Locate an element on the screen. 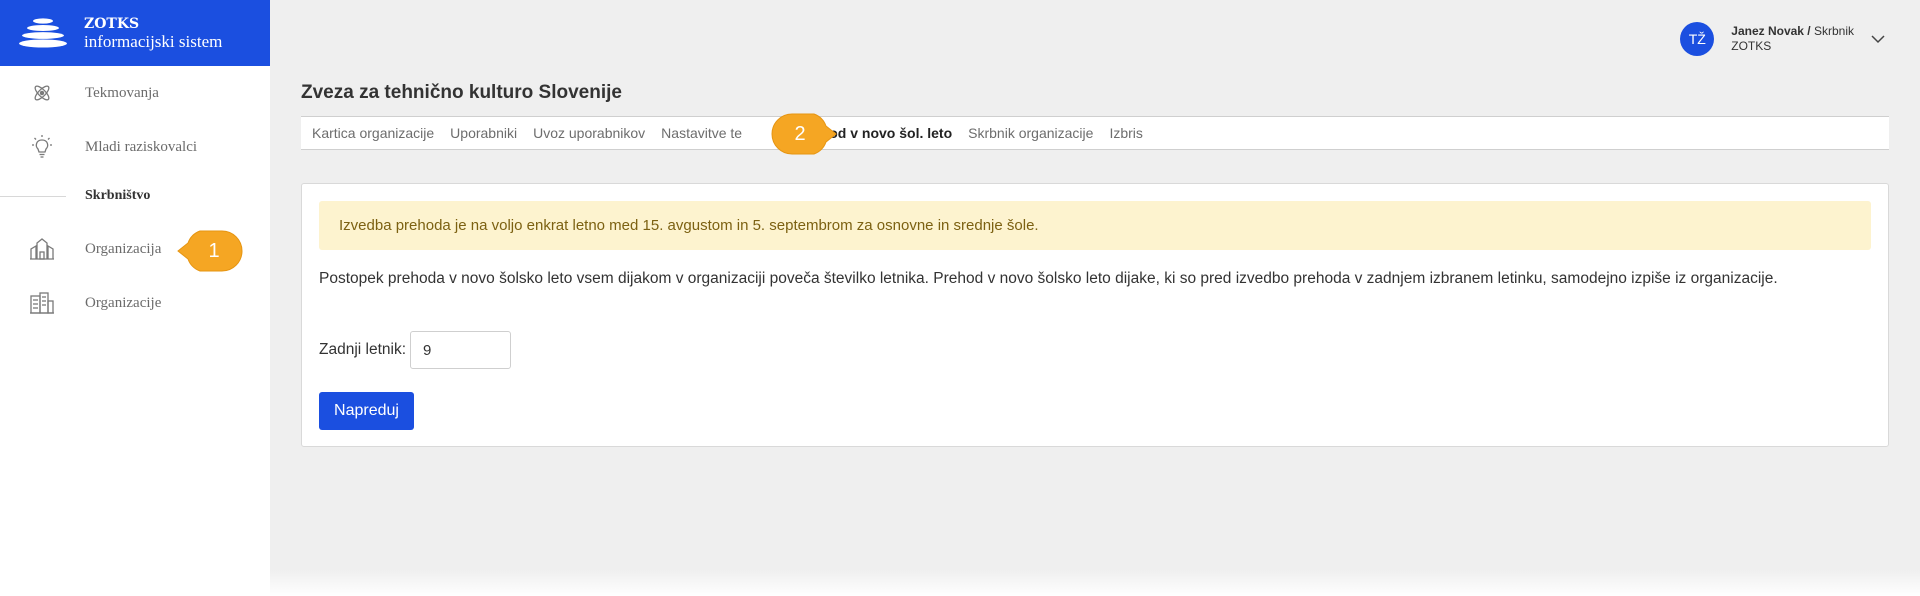 The width and height of the screenshot is (1920, 596). callout-badge-2: 2 is located at coordinates (803, 134).